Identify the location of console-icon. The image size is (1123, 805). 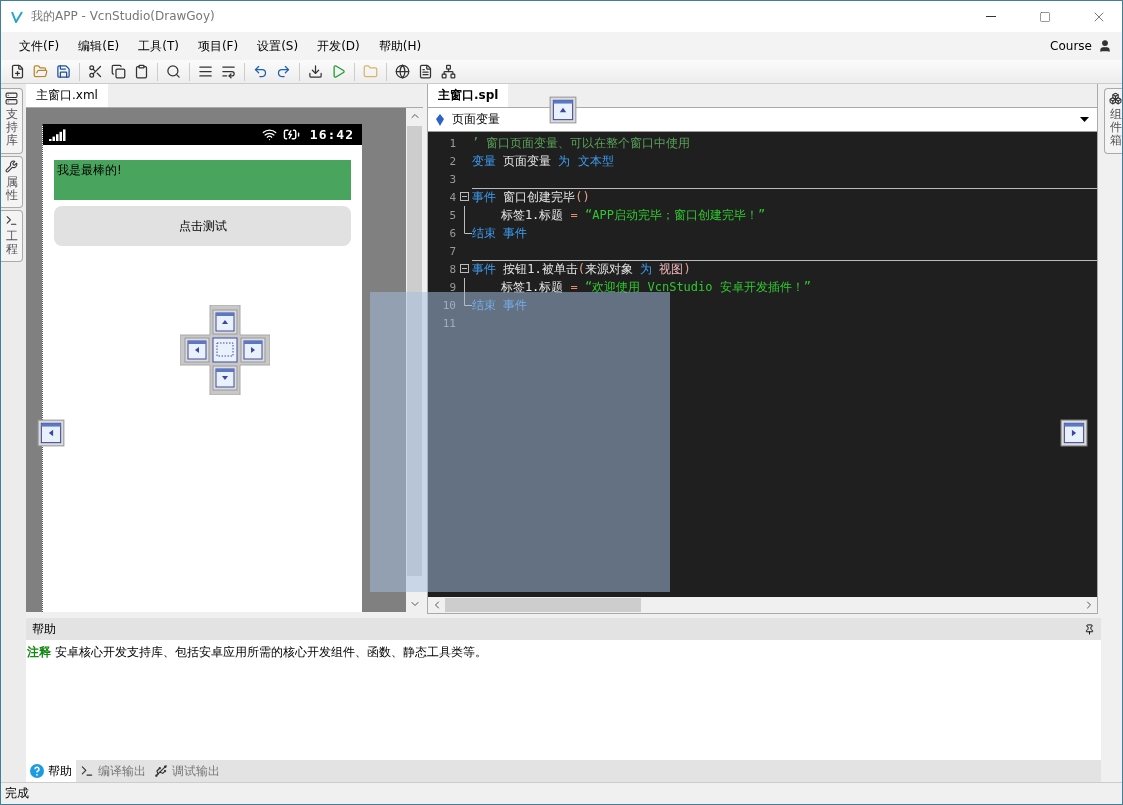
(87, 771).